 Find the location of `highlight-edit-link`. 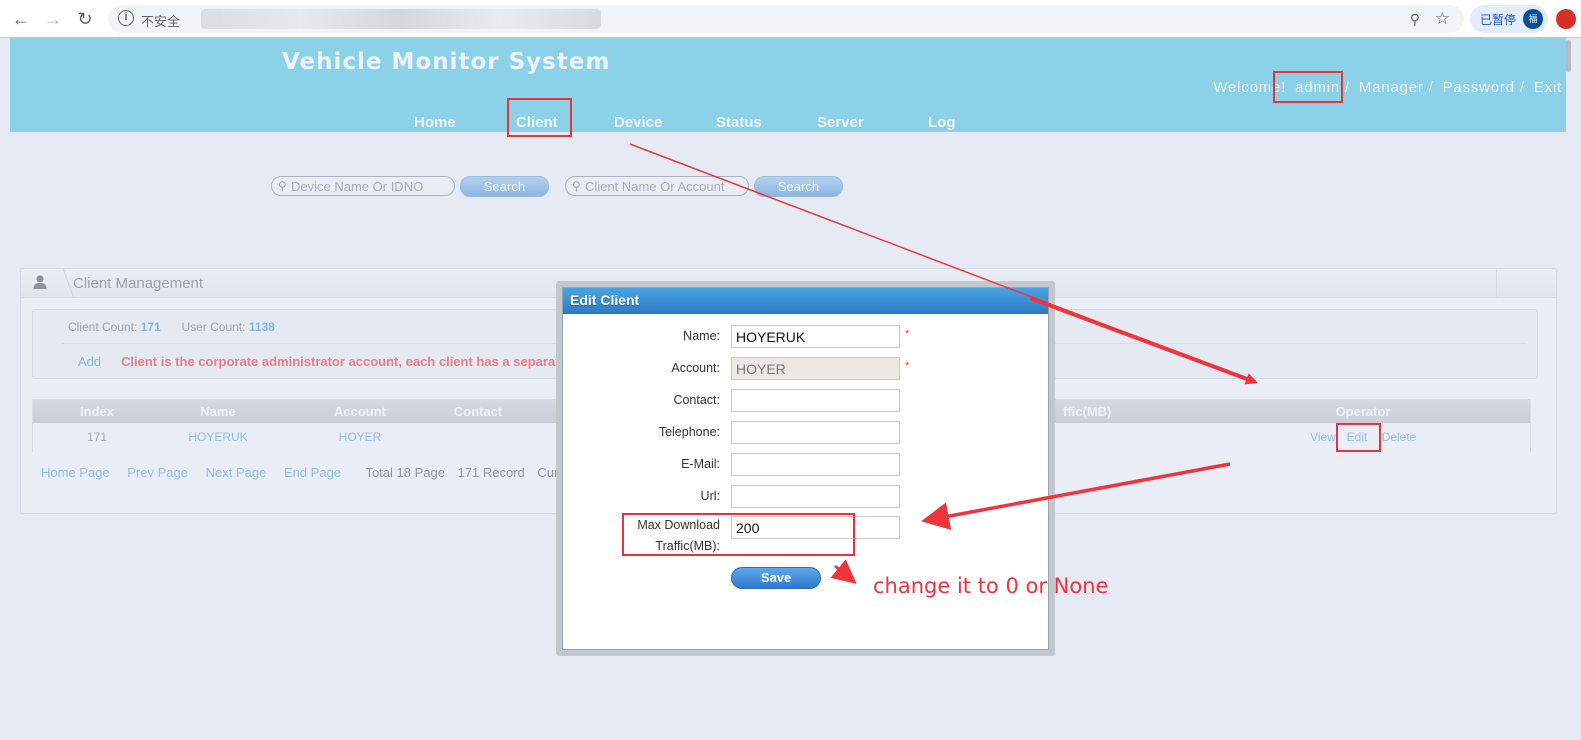

highlight-edit-link is located at coordinates (1358, 437).